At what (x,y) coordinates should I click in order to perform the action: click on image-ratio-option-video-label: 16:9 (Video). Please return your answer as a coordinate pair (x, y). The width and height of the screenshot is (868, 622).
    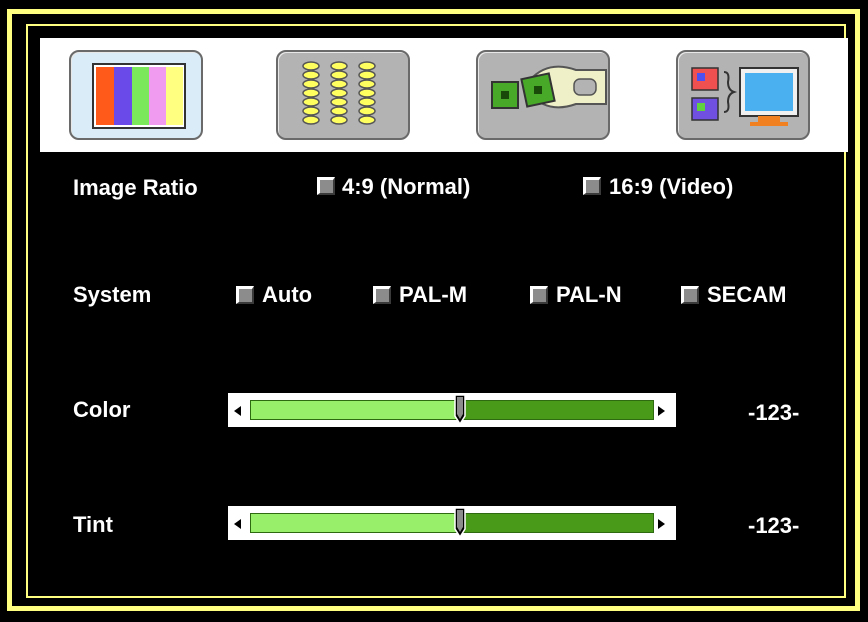
    Looking at the image, I should click on (671, 186).